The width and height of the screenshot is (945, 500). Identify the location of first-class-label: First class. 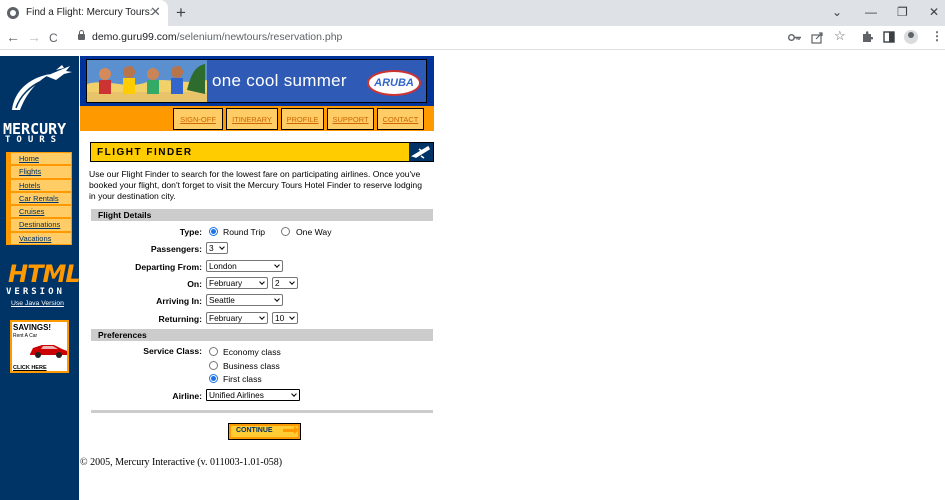
(242, 379).